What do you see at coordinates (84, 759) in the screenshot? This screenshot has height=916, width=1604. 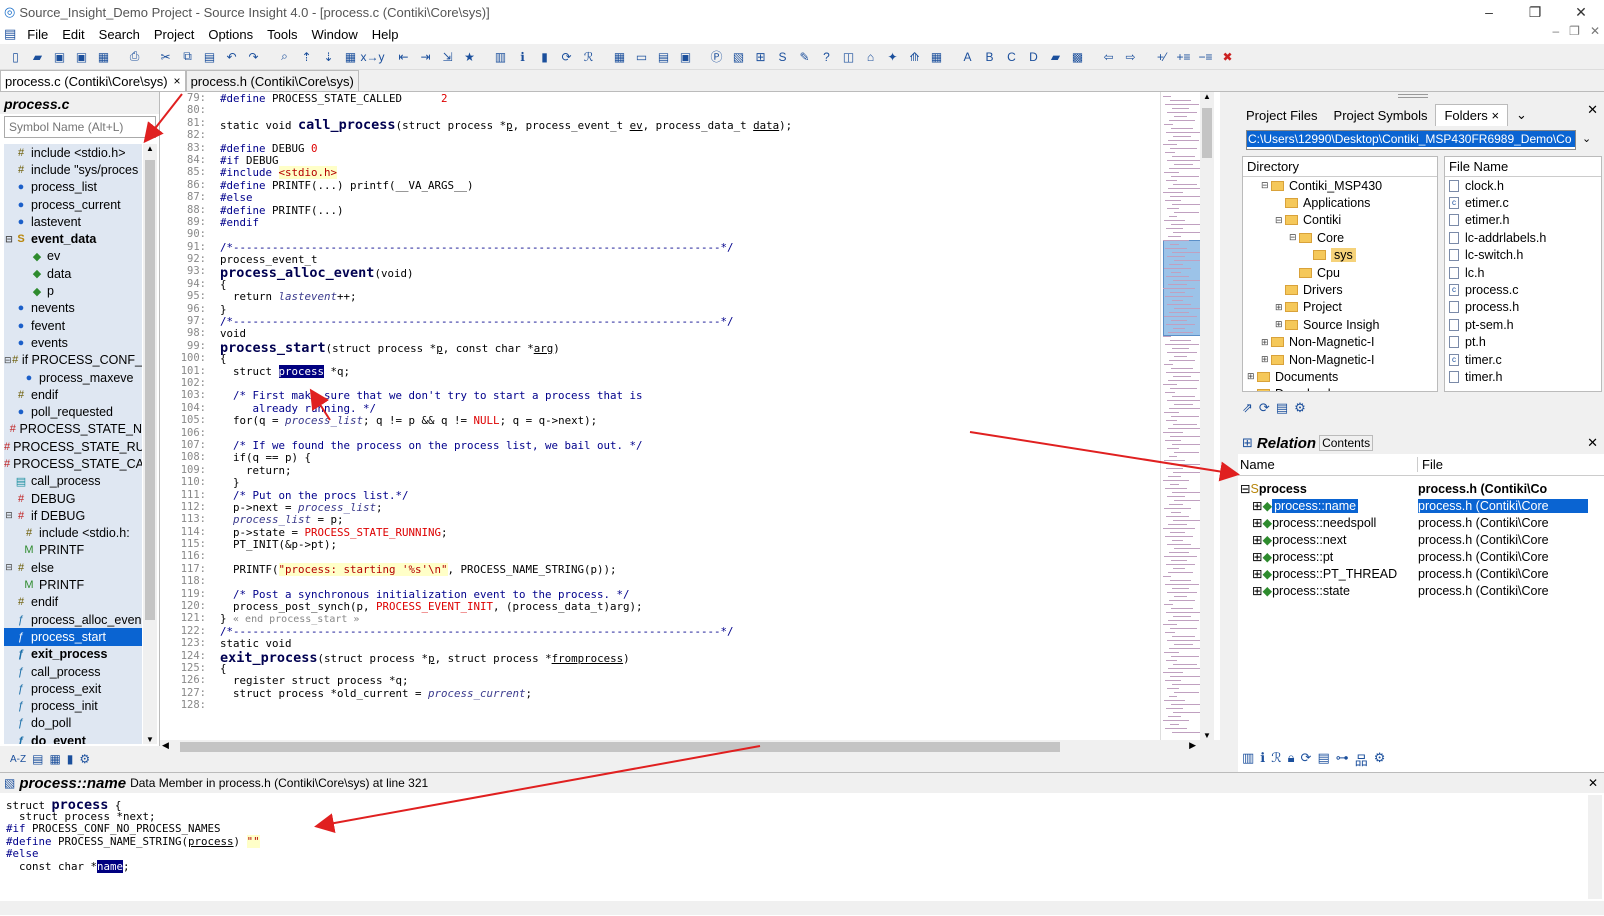 I see `gear-icon: ⚙` at bounding box center [84, 759].